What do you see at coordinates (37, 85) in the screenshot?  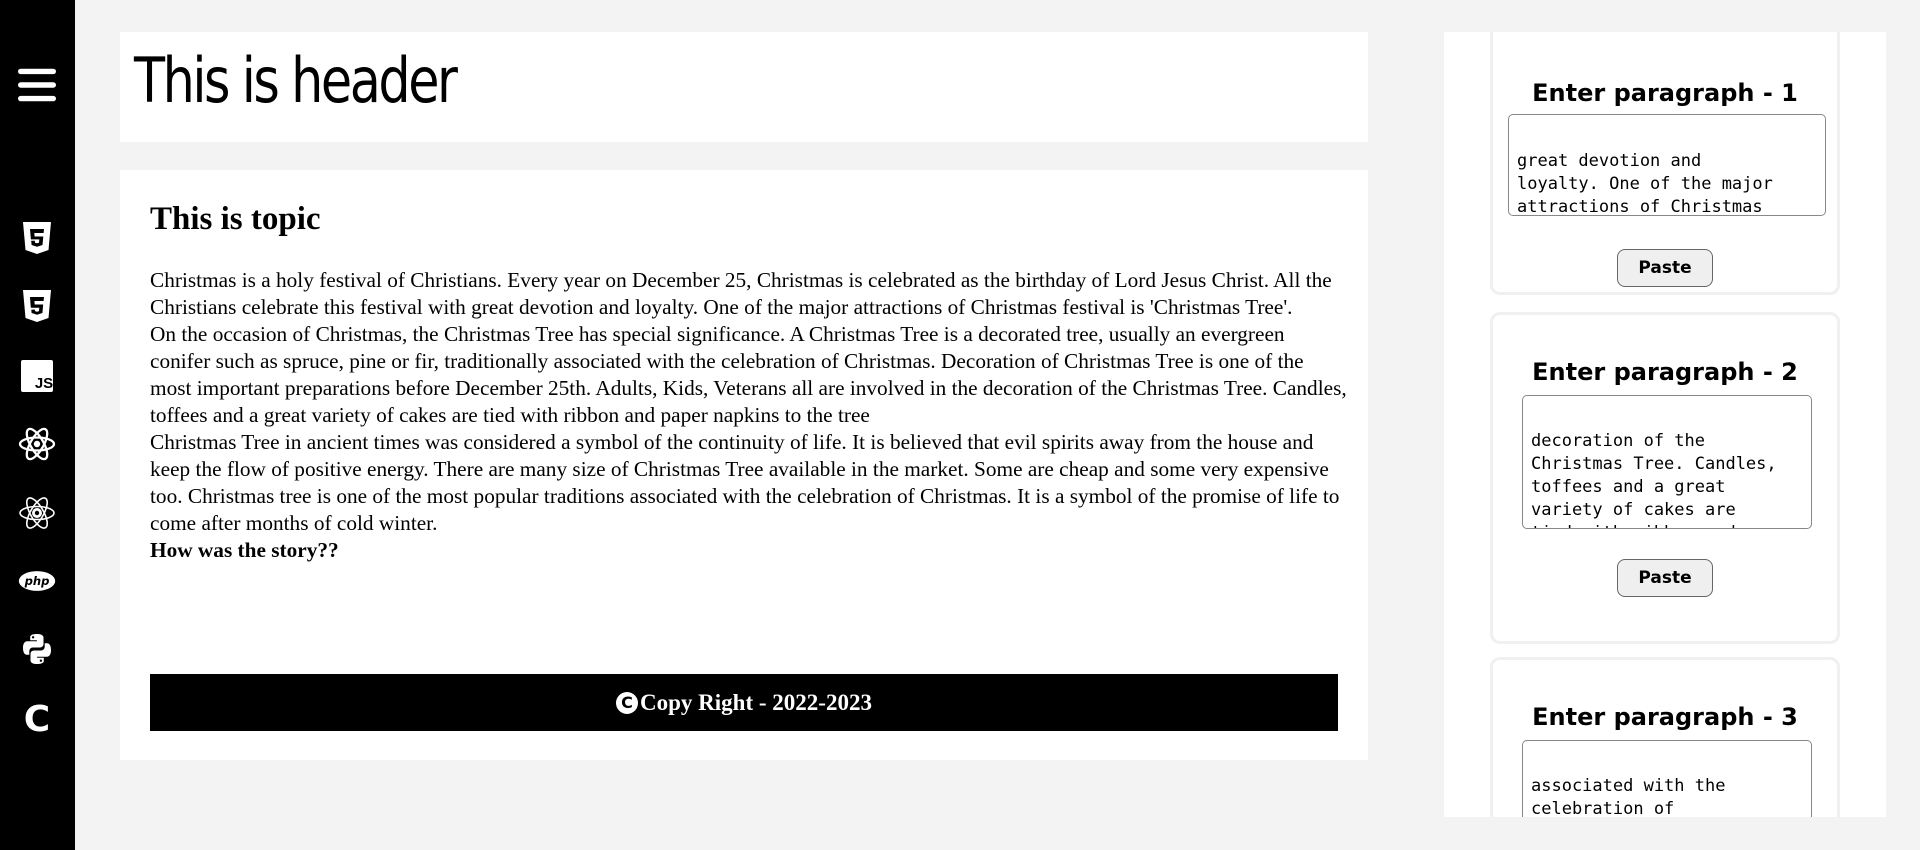 I see `menu-icon` at bounding box center [37, 85].